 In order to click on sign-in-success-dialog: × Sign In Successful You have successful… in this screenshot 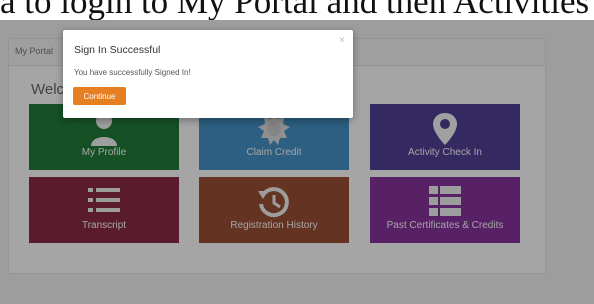, I will do `click(208, 74)`.